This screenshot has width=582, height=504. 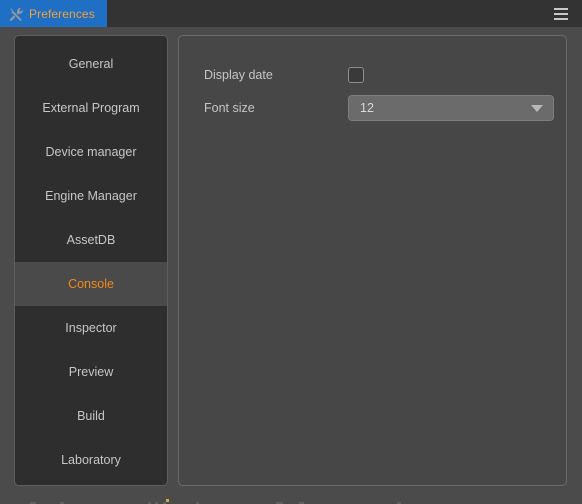 I want to click on font-size-dropdown: 12, so click(x=451, y=108).